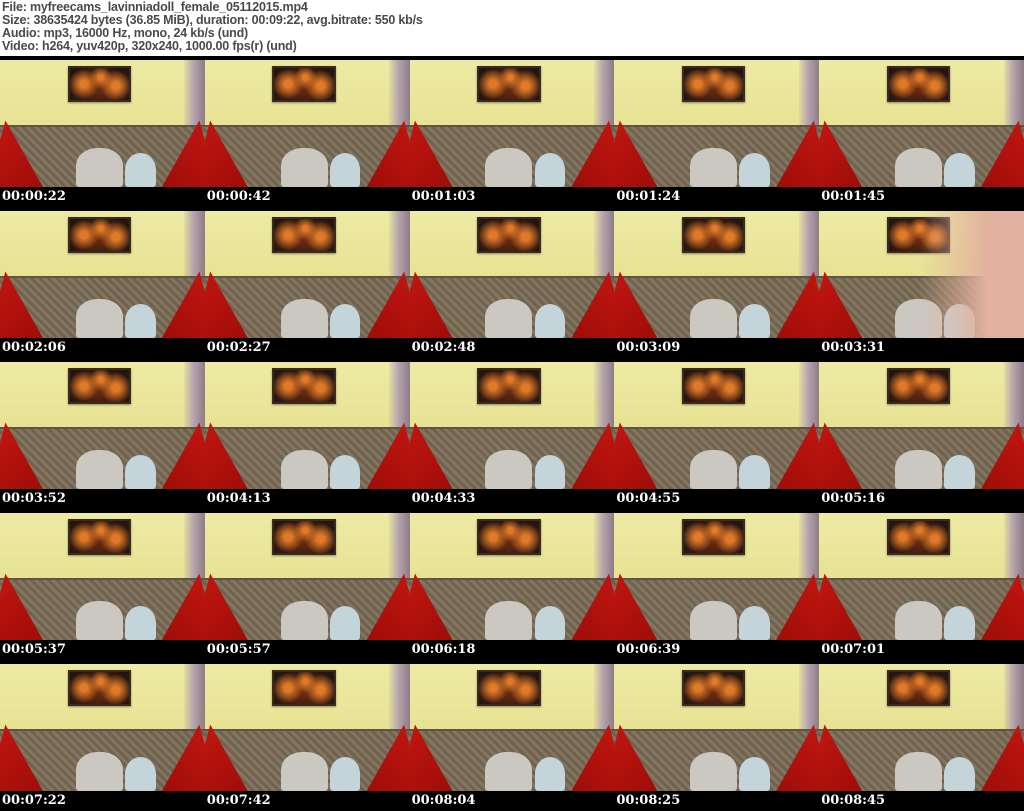 This screenshot has height=811, width=1024. I want to click on thumbnail-cell: 00:01:45, so click(921, 131).